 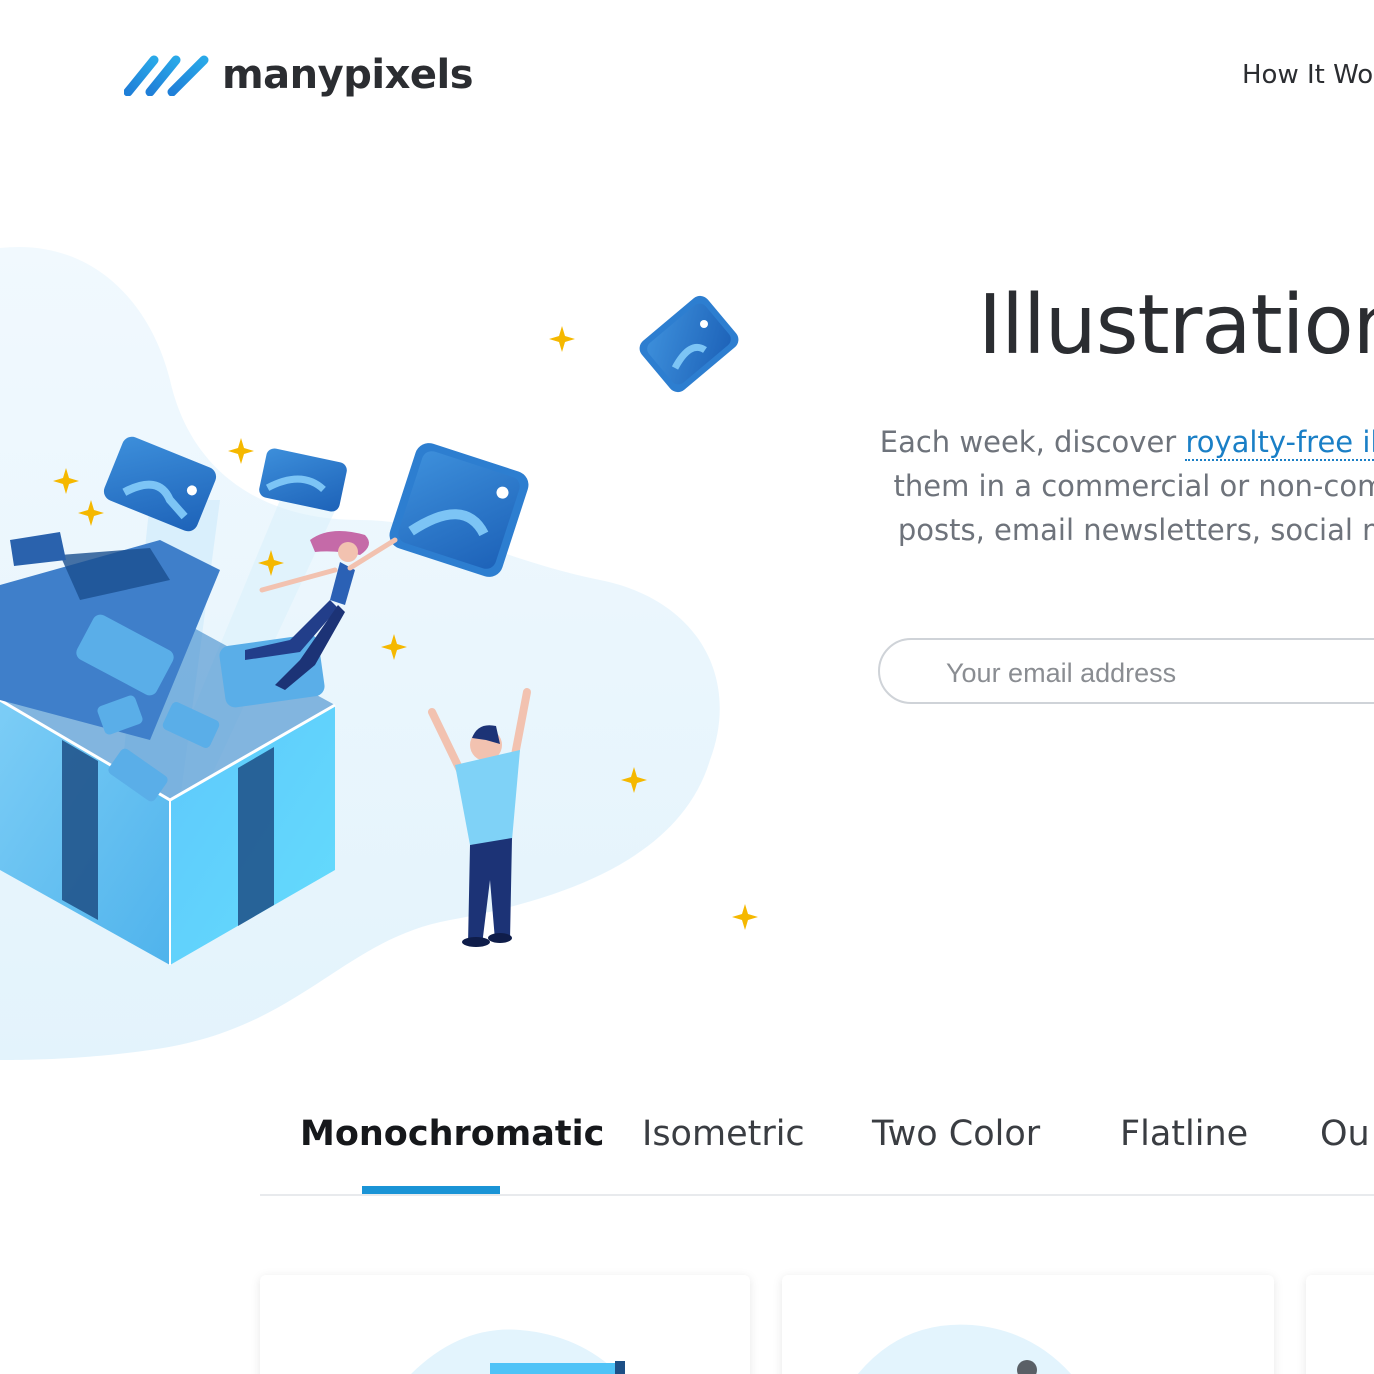 What do you see at coordinates (1184, 1134) in the screenshot?
I see `tab-flatline: Flatline` at bounding box center [1184, 1134].